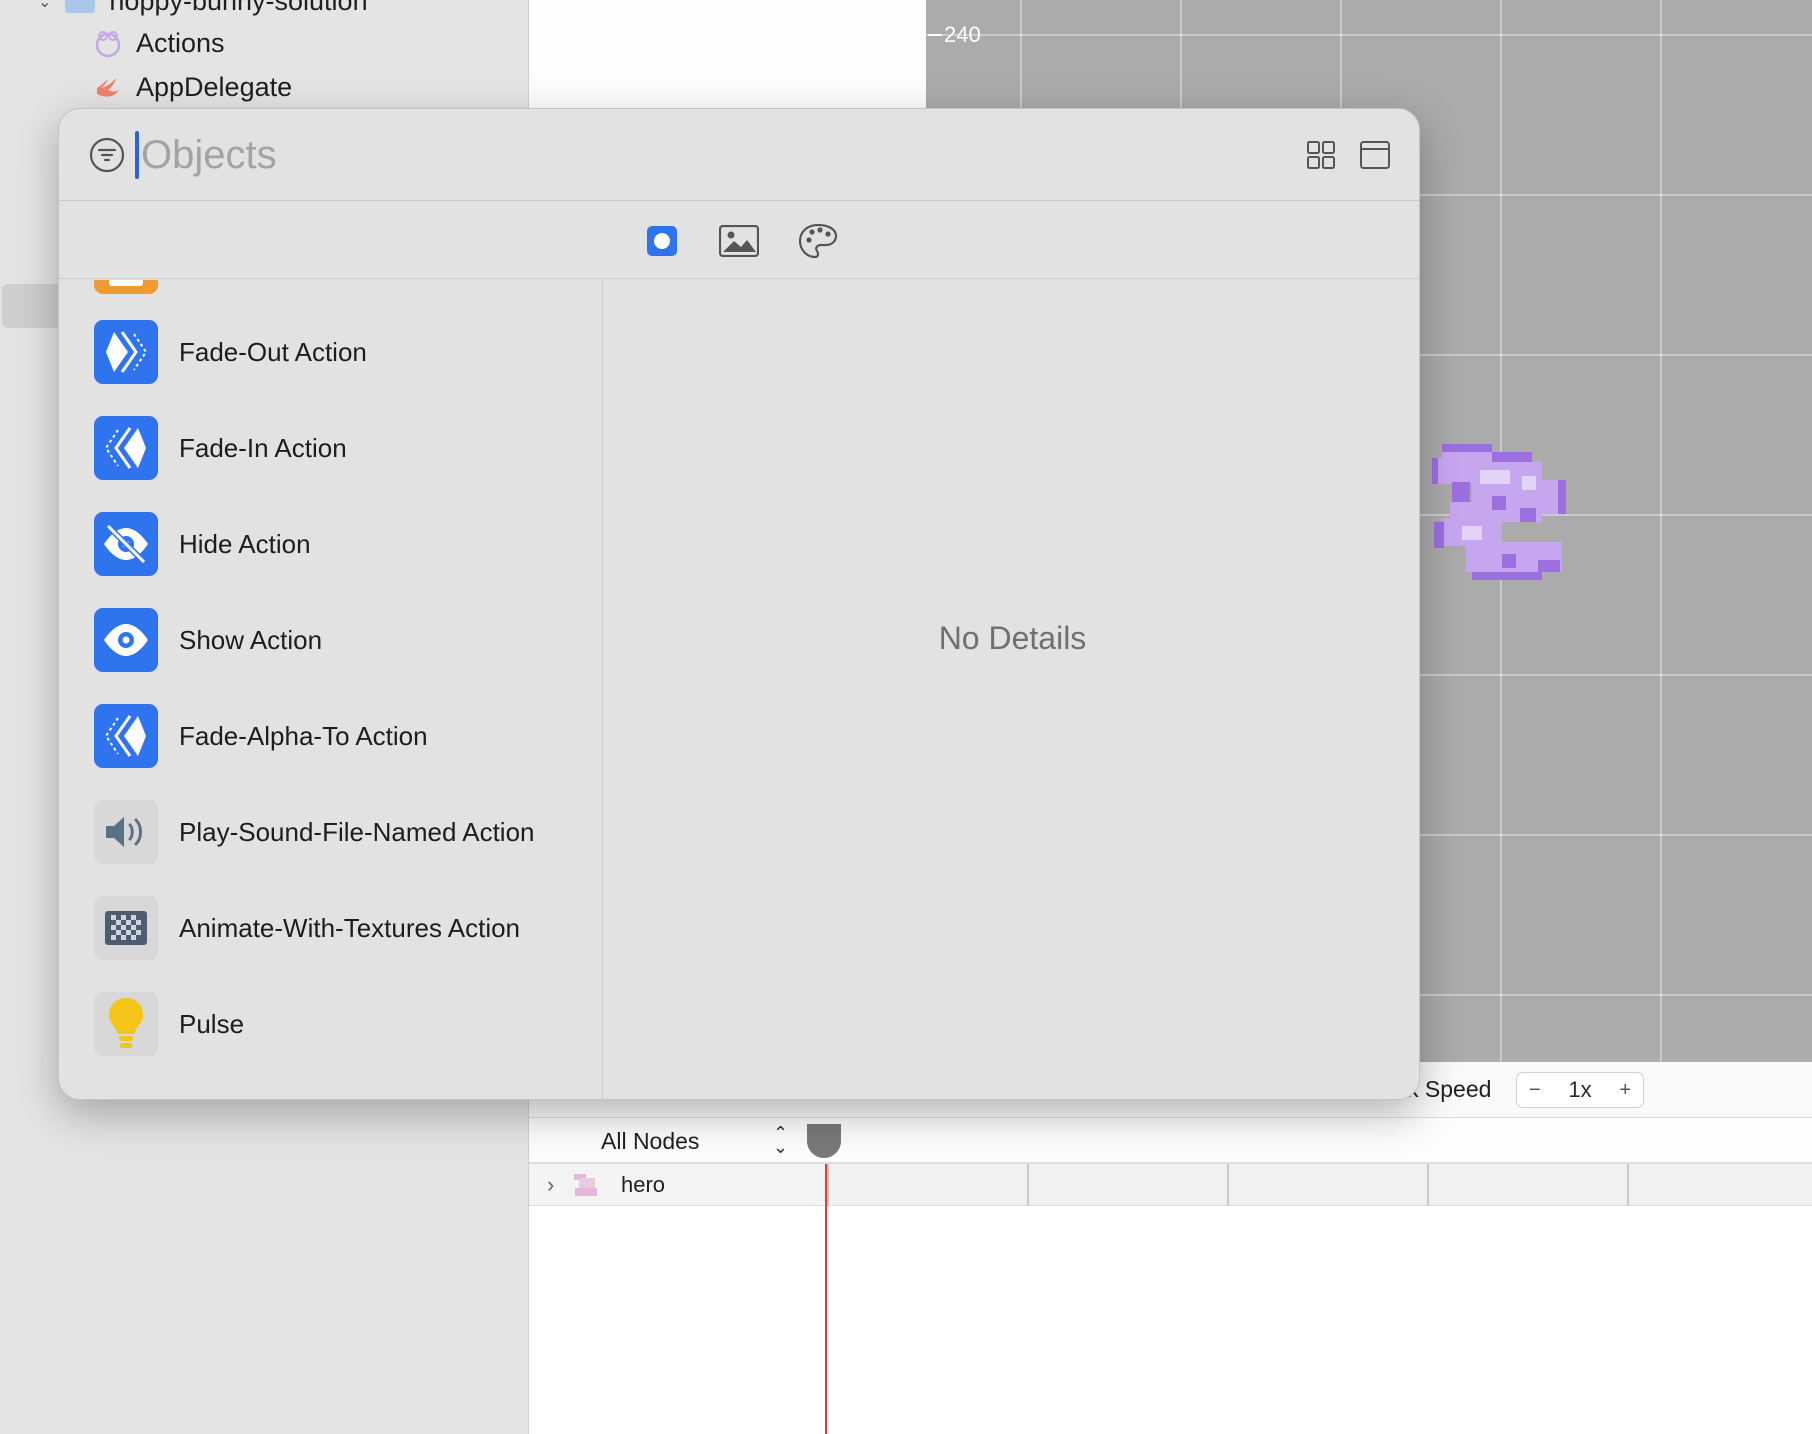 The height and width of the screenshot is (1434, 1812). What do you see at coordinates (1500, 512) in the screenshot?
I see `bunny-sprite` at bounding box center [1500, 512].